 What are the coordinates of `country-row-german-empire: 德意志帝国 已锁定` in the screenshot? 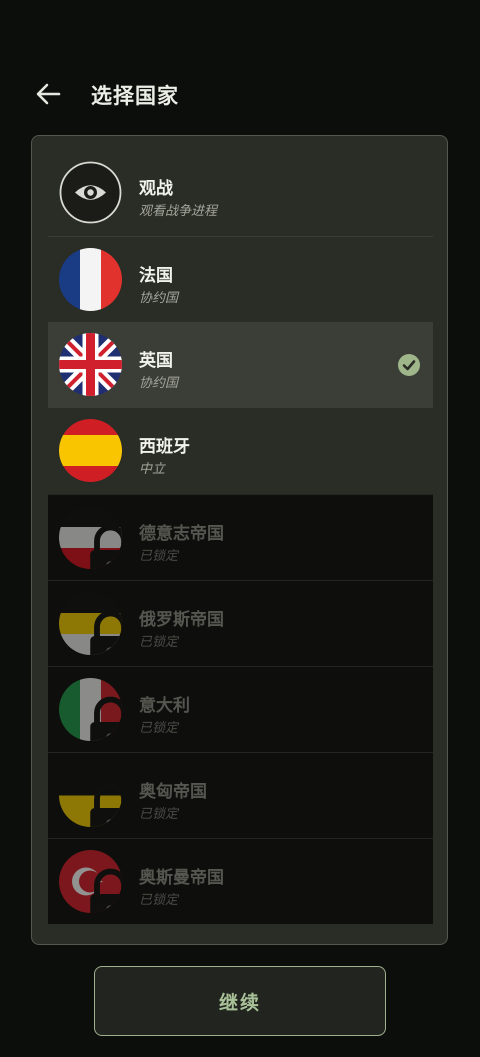 It's located at (240, 537).